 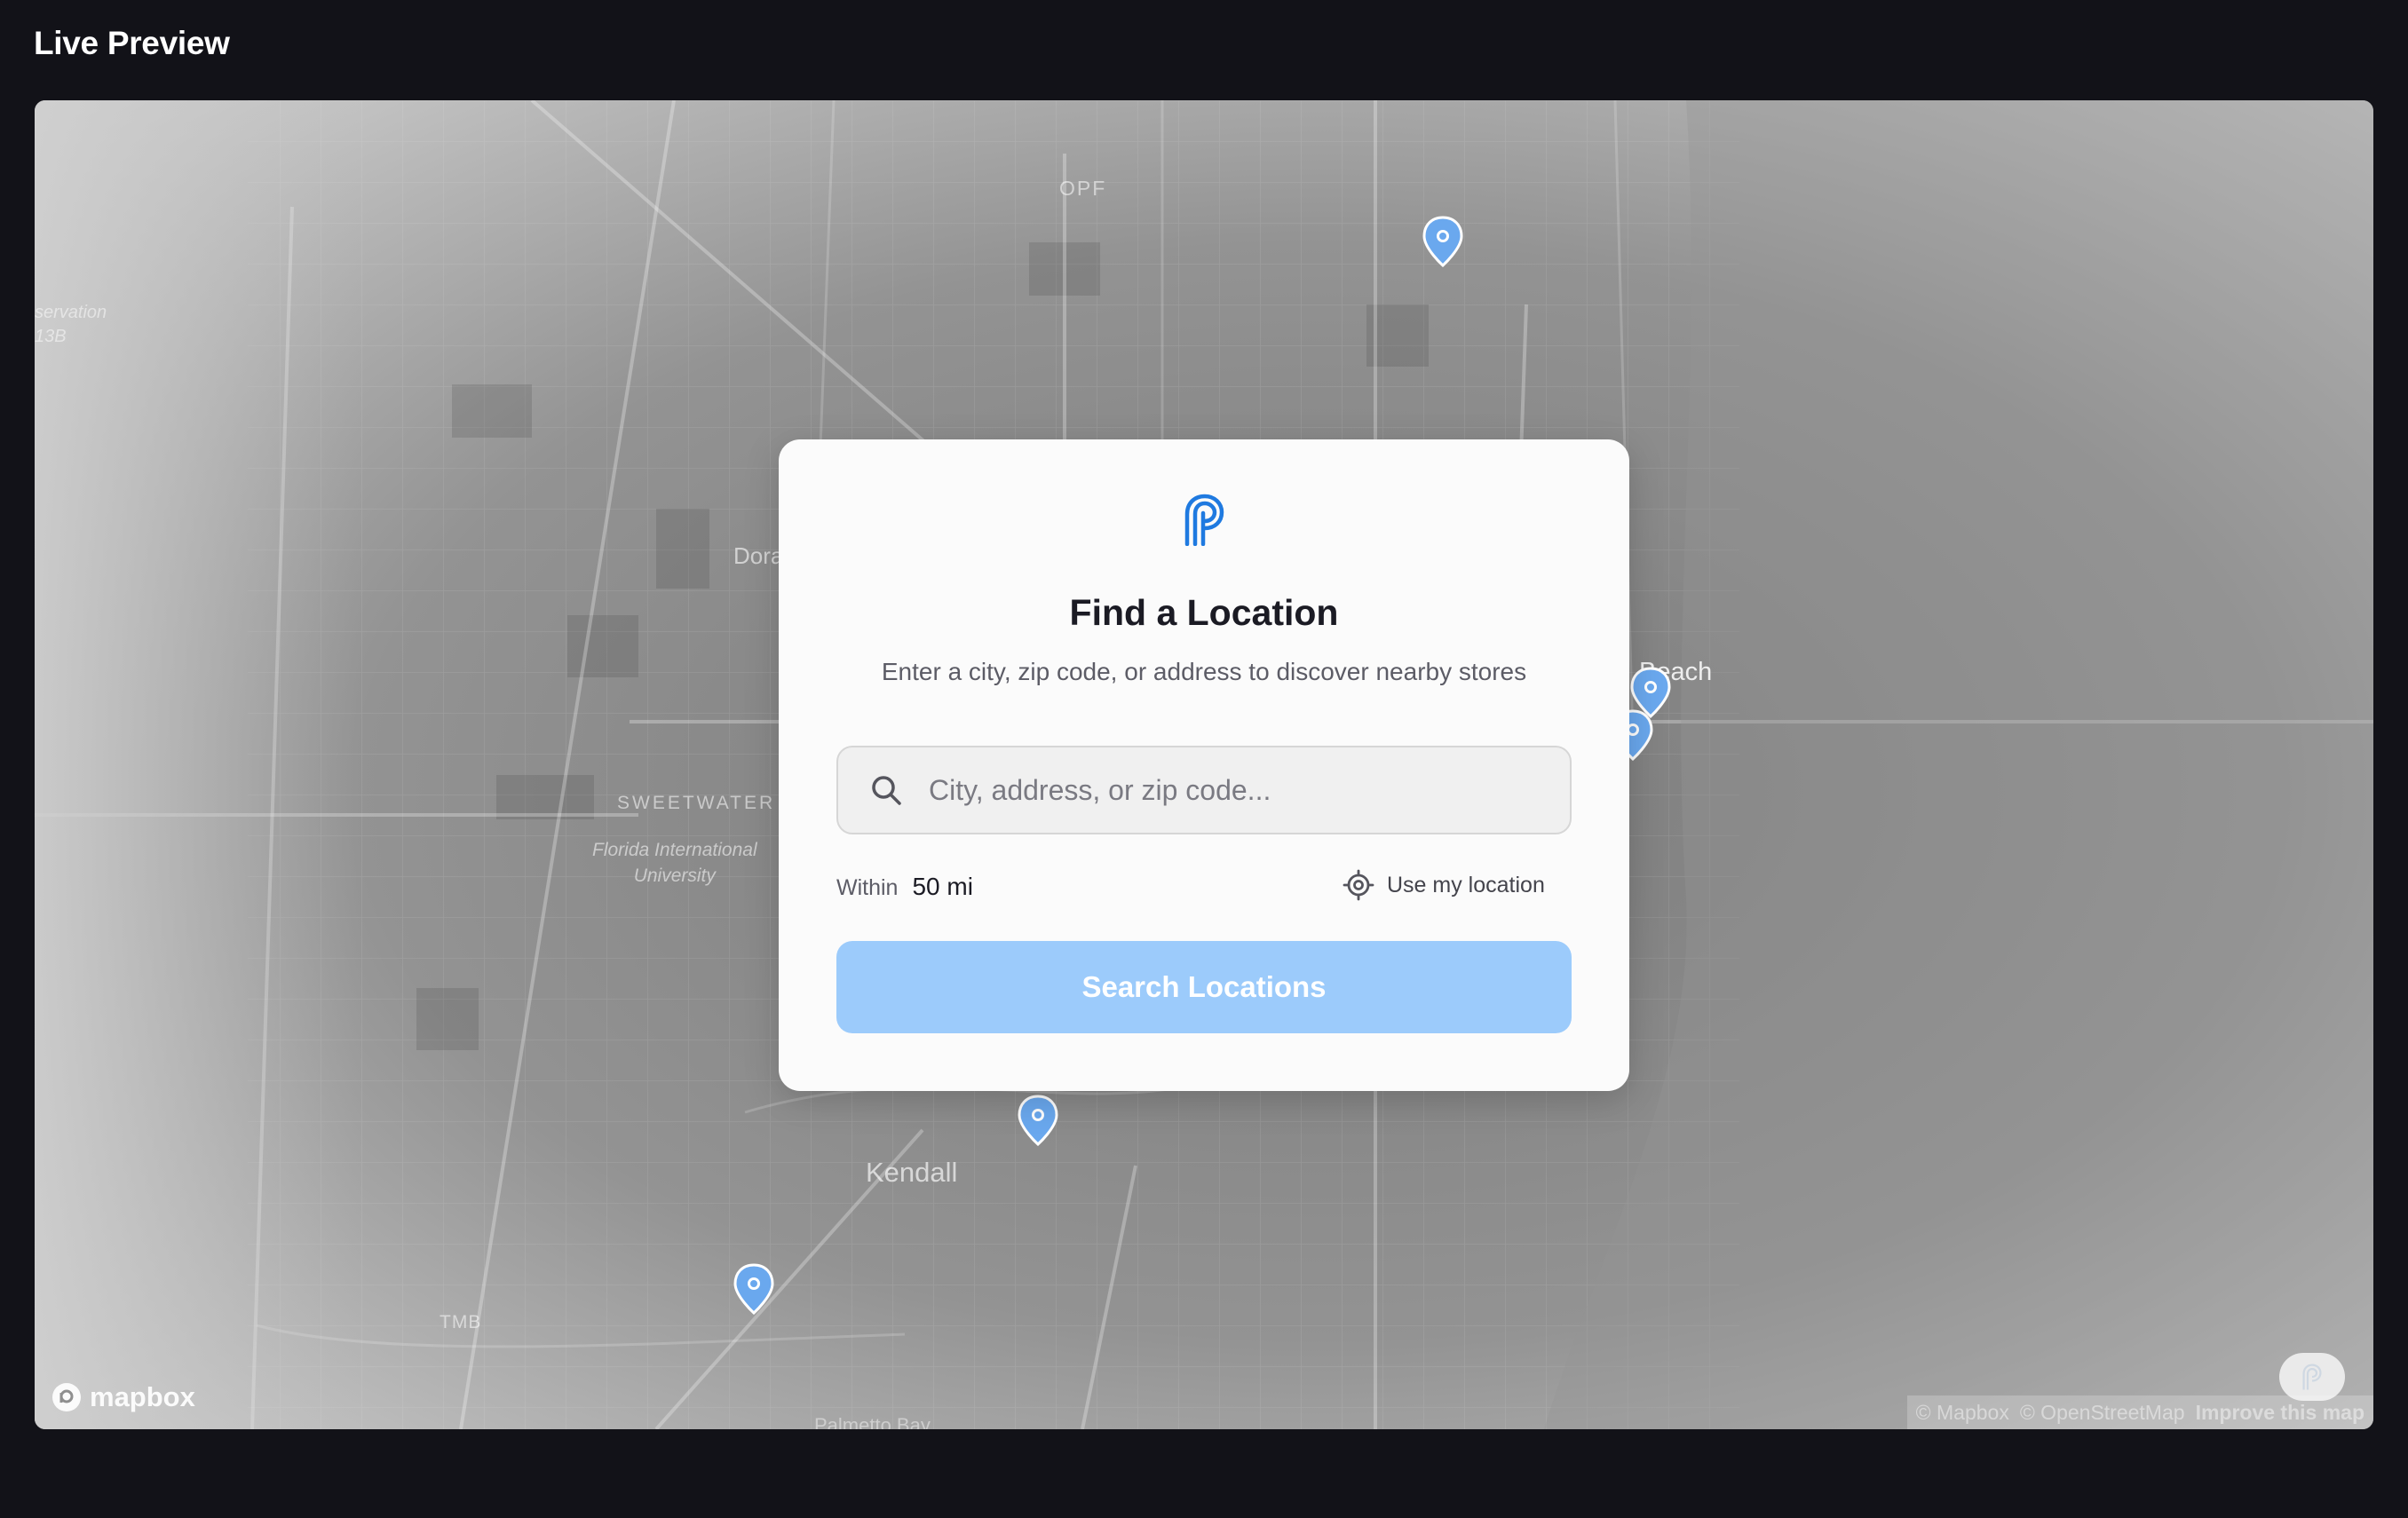 I want to click on radius-label: Within, so click(x=867, y=887).